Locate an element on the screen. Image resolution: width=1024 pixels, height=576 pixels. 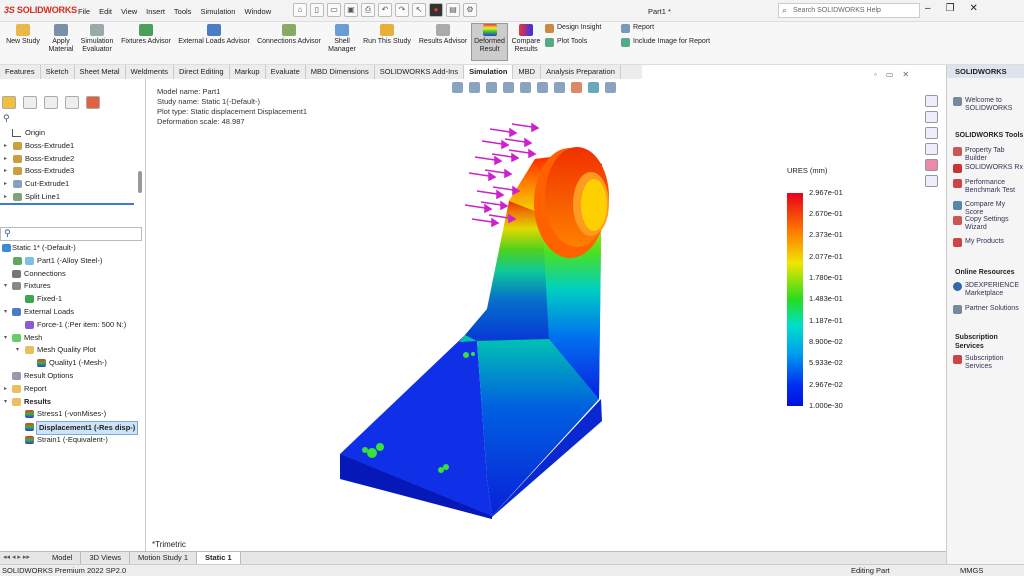
tree-item-strain1: Strain1 (-Equivalent-) is located at coordinates (73, 440).